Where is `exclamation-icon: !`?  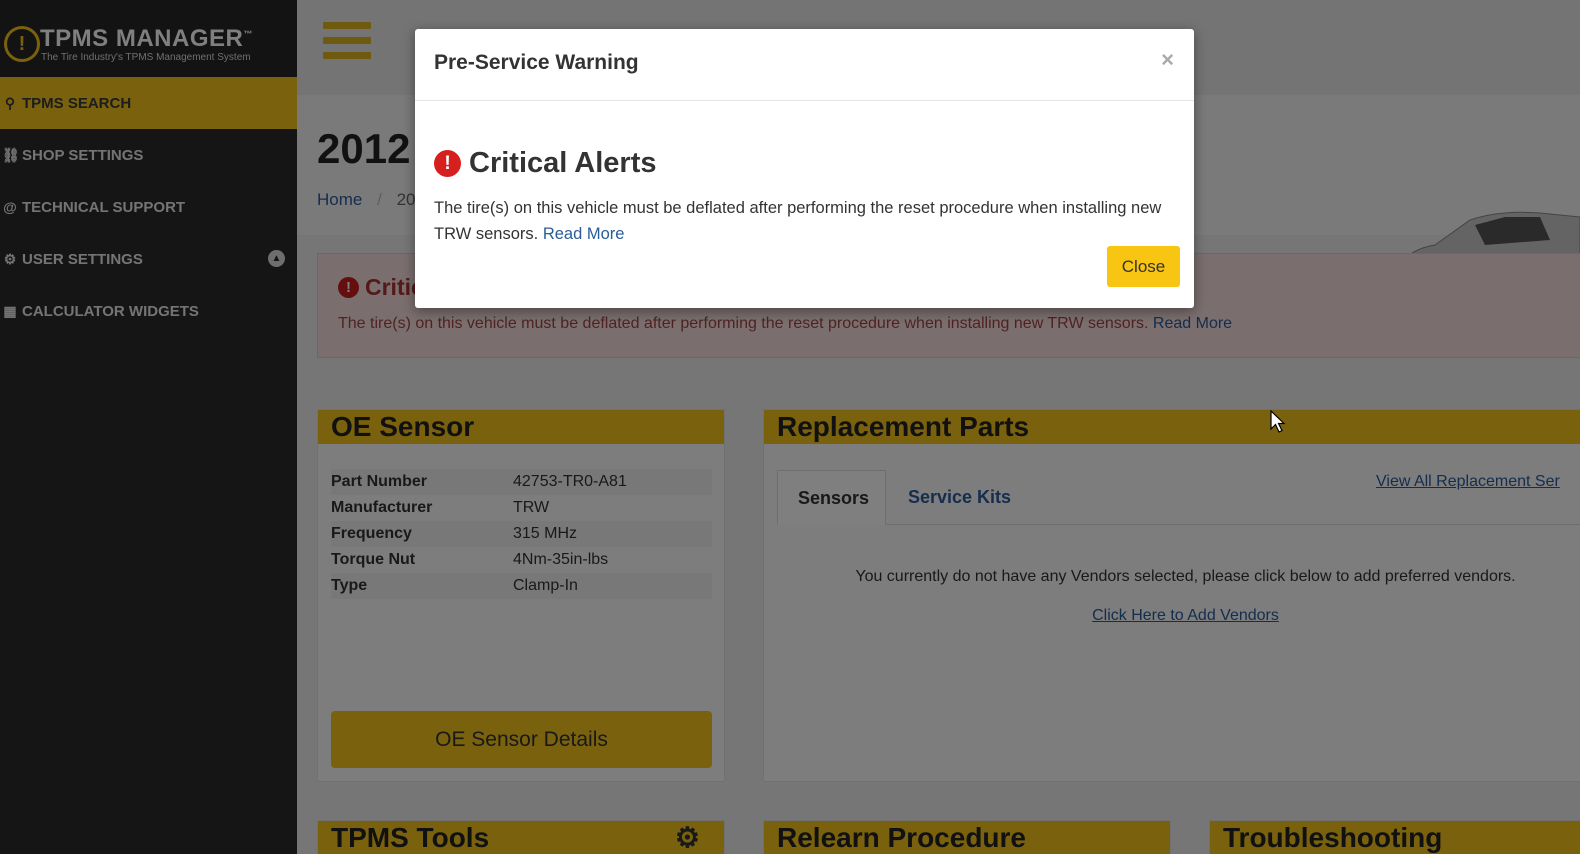
exclamation-icon: ! is located at coordinates (447, 163).